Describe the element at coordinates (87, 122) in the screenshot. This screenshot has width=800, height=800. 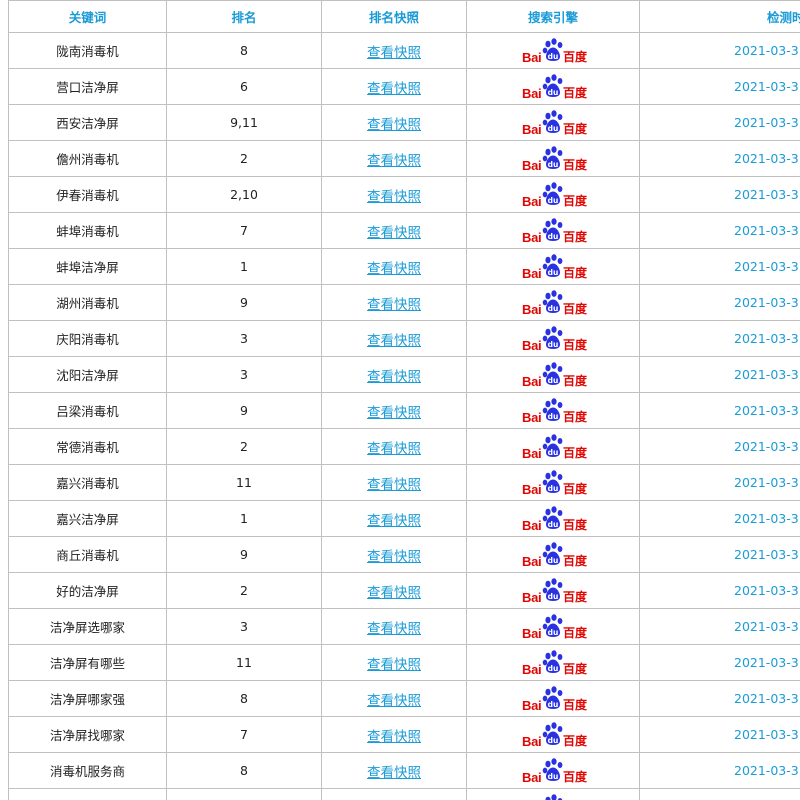
I see `keyword-cell: 西安洁净屏` at that location.